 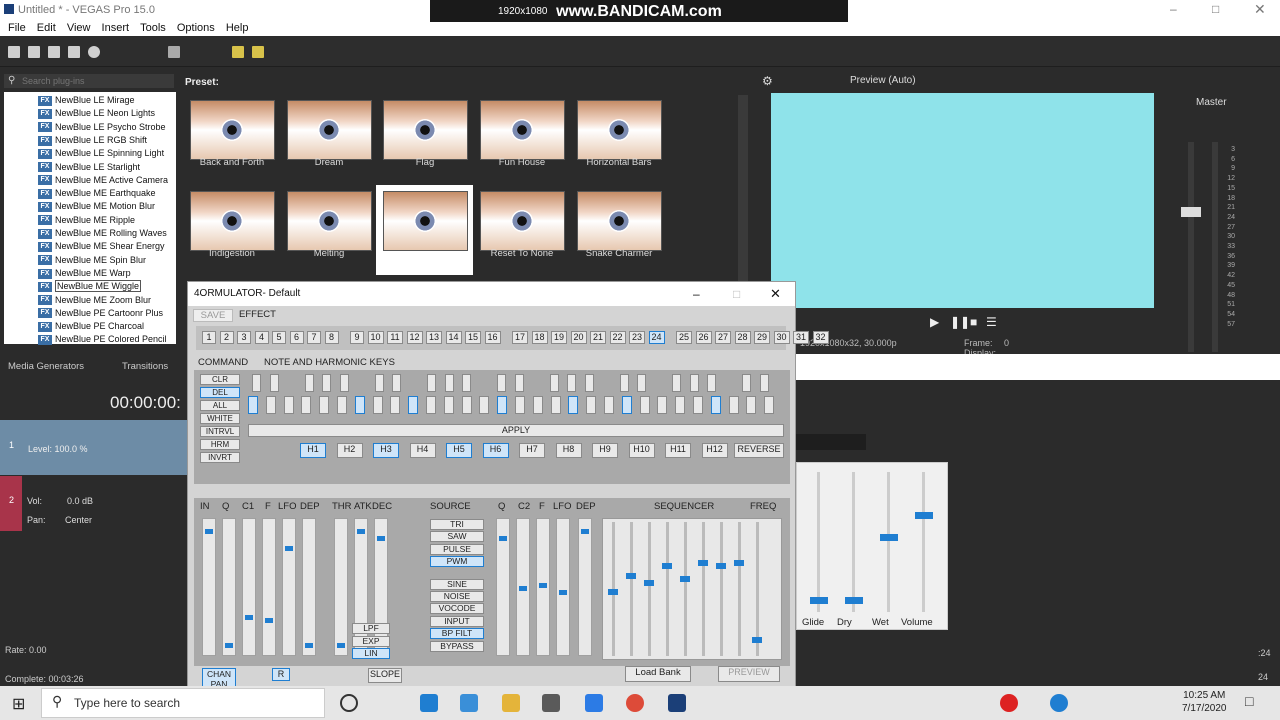 I want to click on plugin-item: FX NewBlue ME Active Camera, so click(x=103, y=181).